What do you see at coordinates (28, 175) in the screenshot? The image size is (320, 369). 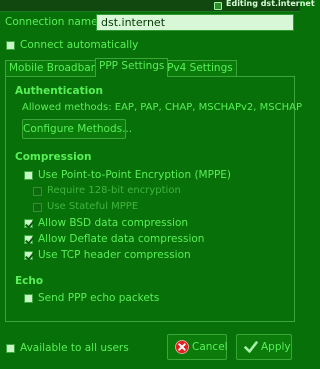 I see `use-mppe-checkbox` at bounding box center [28, 175].